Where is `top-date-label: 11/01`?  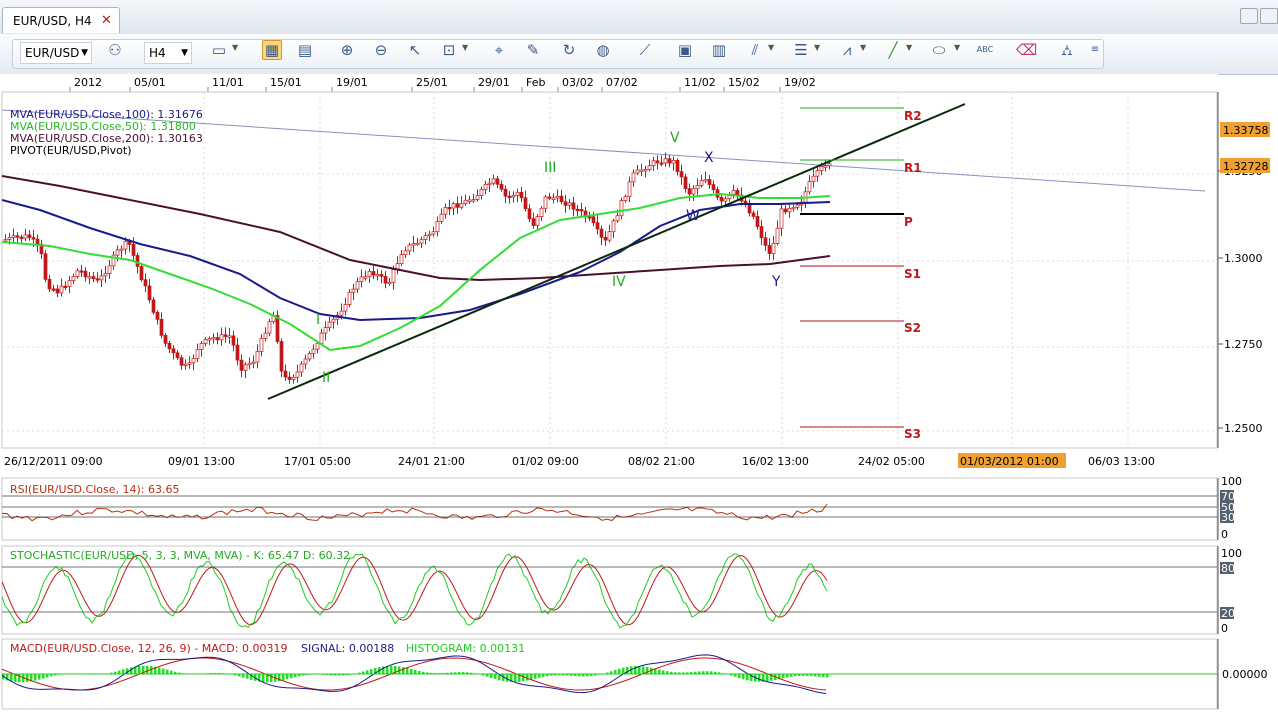 top-date-label: 11/01 is located at coordinates (228, 82).